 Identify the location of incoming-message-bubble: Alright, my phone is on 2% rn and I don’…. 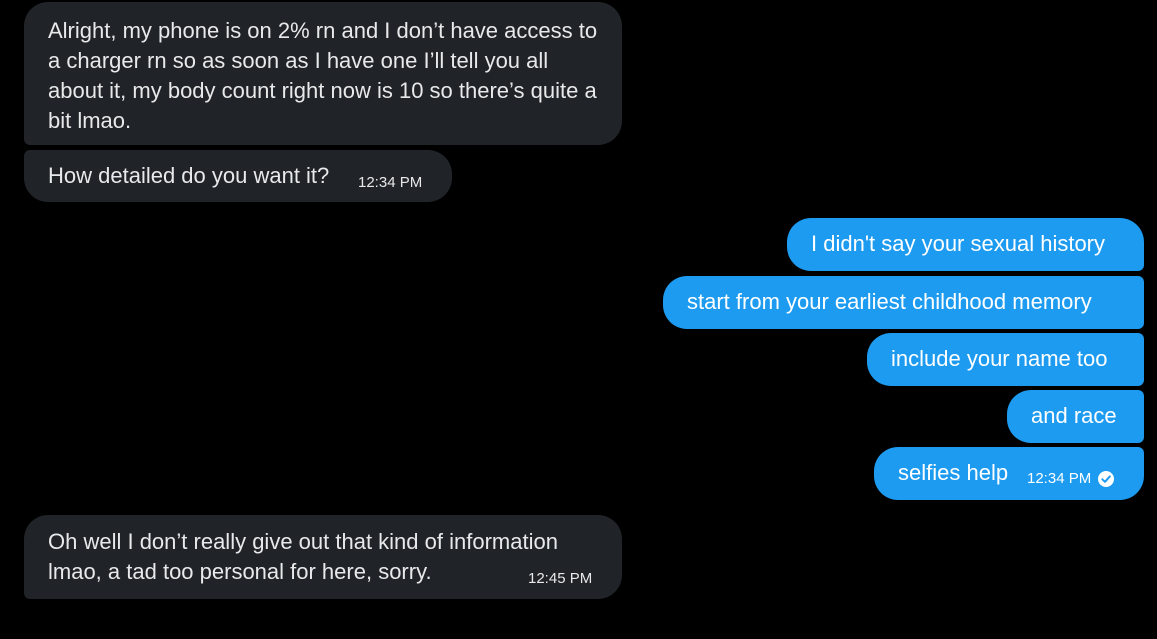
(323, 73).